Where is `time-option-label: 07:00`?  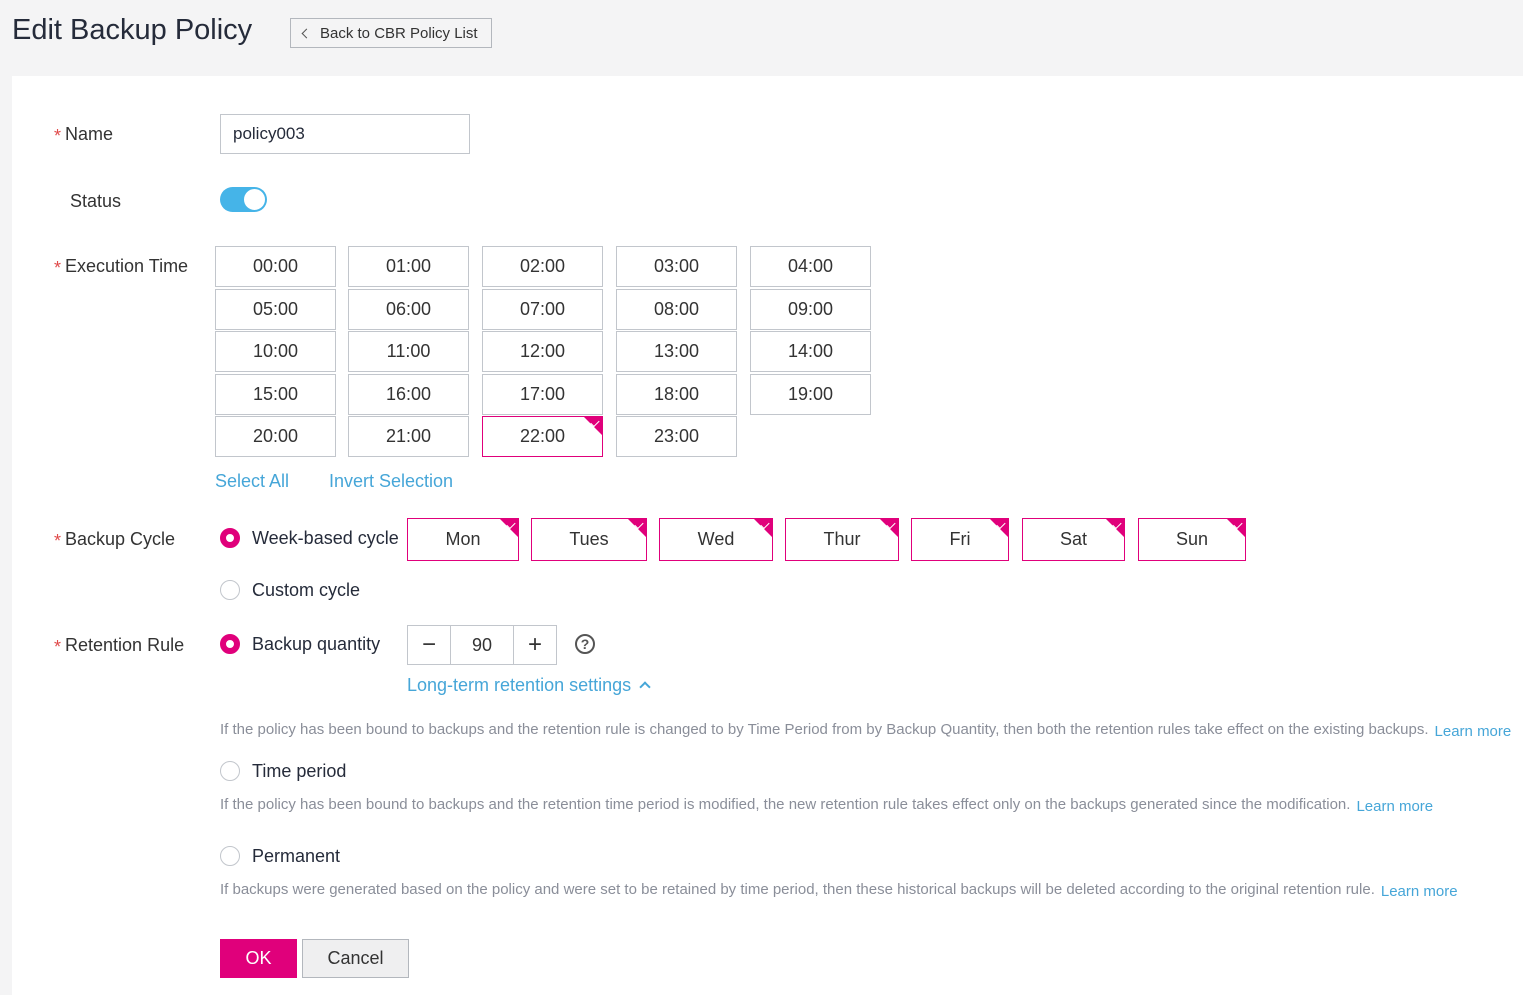 time-option-label: 07:00 is located at coordinates (542, 309).